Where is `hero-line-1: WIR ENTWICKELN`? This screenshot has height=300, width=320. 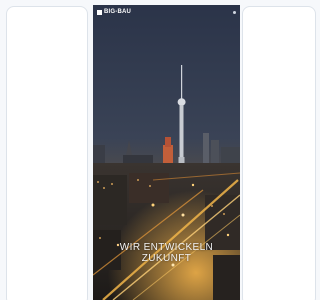
hero-line-1: WIR ENTWICKELN is located at coordinates (166, 247).